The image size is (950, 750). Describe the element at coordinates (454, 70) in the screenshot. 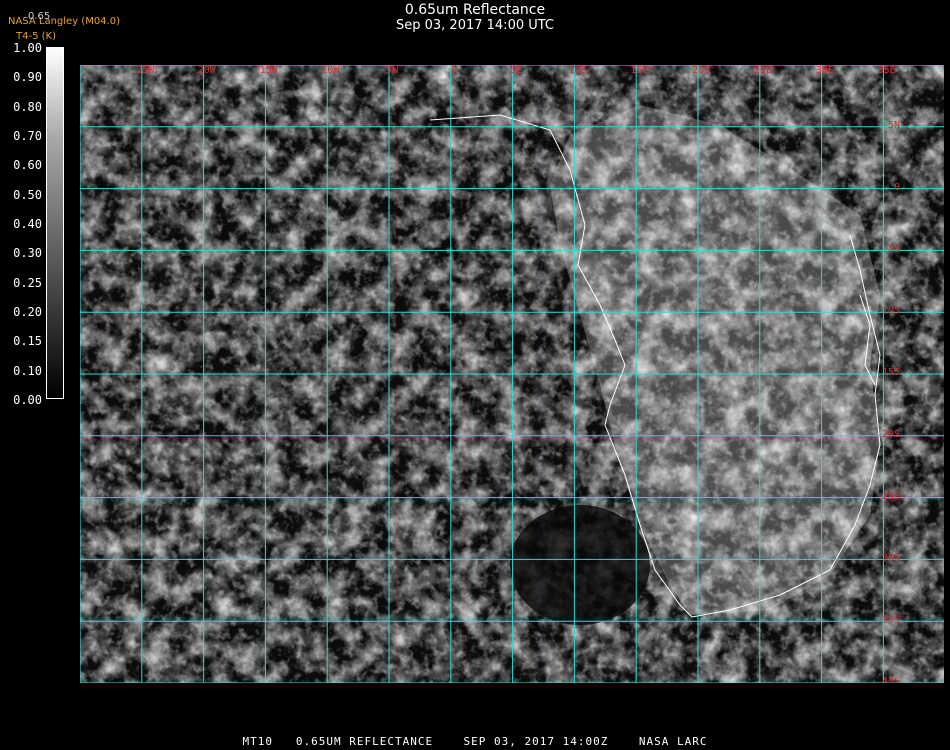

I see `longitude-label: 0` at that location.